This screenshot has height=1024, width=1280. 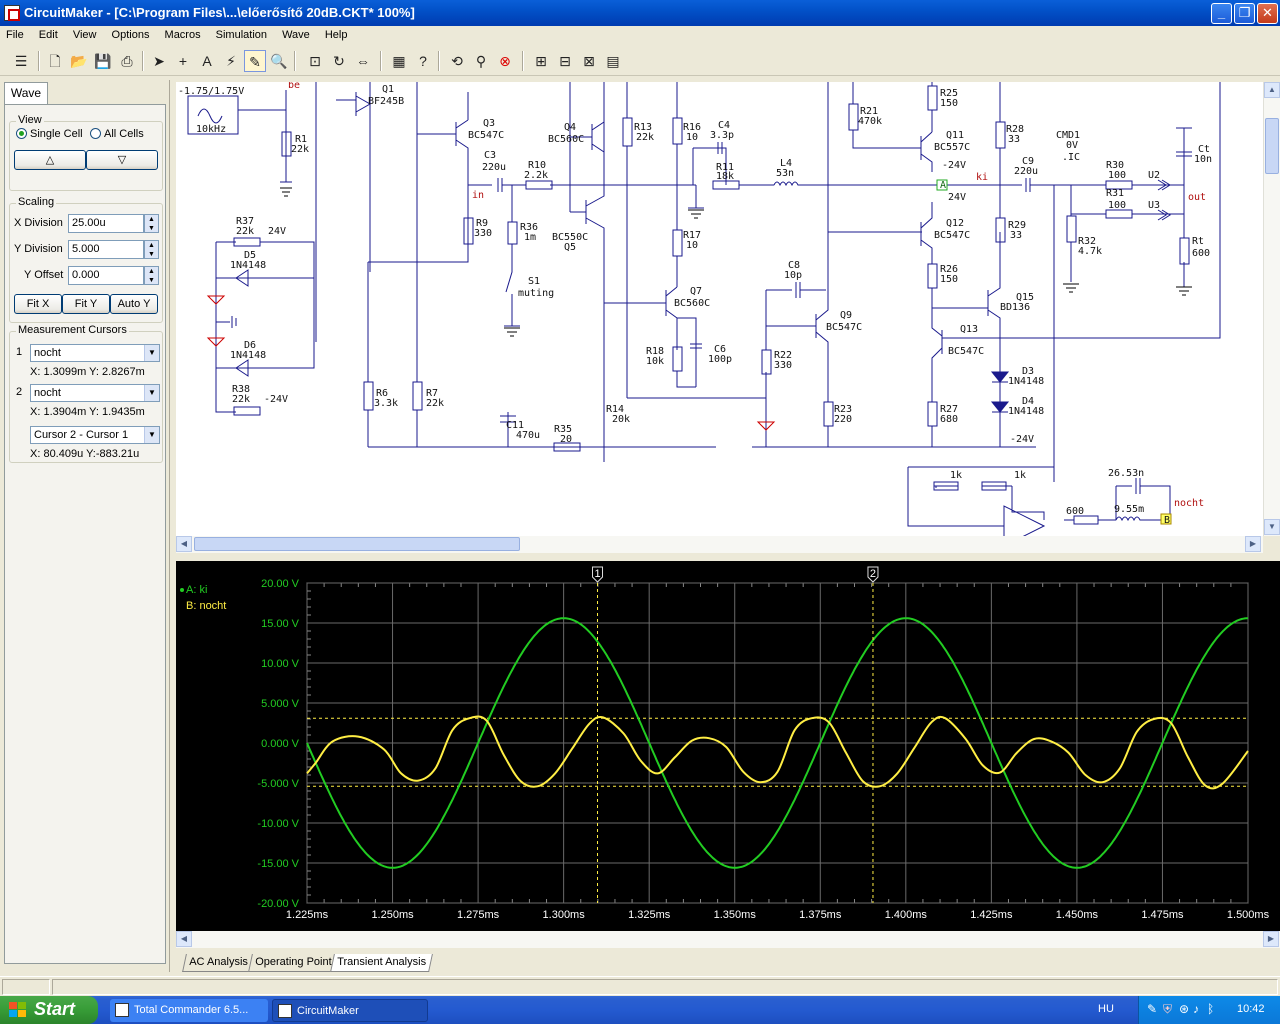 What do you see at coordinates (255, 61) in the screenshot?
I see `probe-tool-icon: ✎` at bounding box center [255, 61].